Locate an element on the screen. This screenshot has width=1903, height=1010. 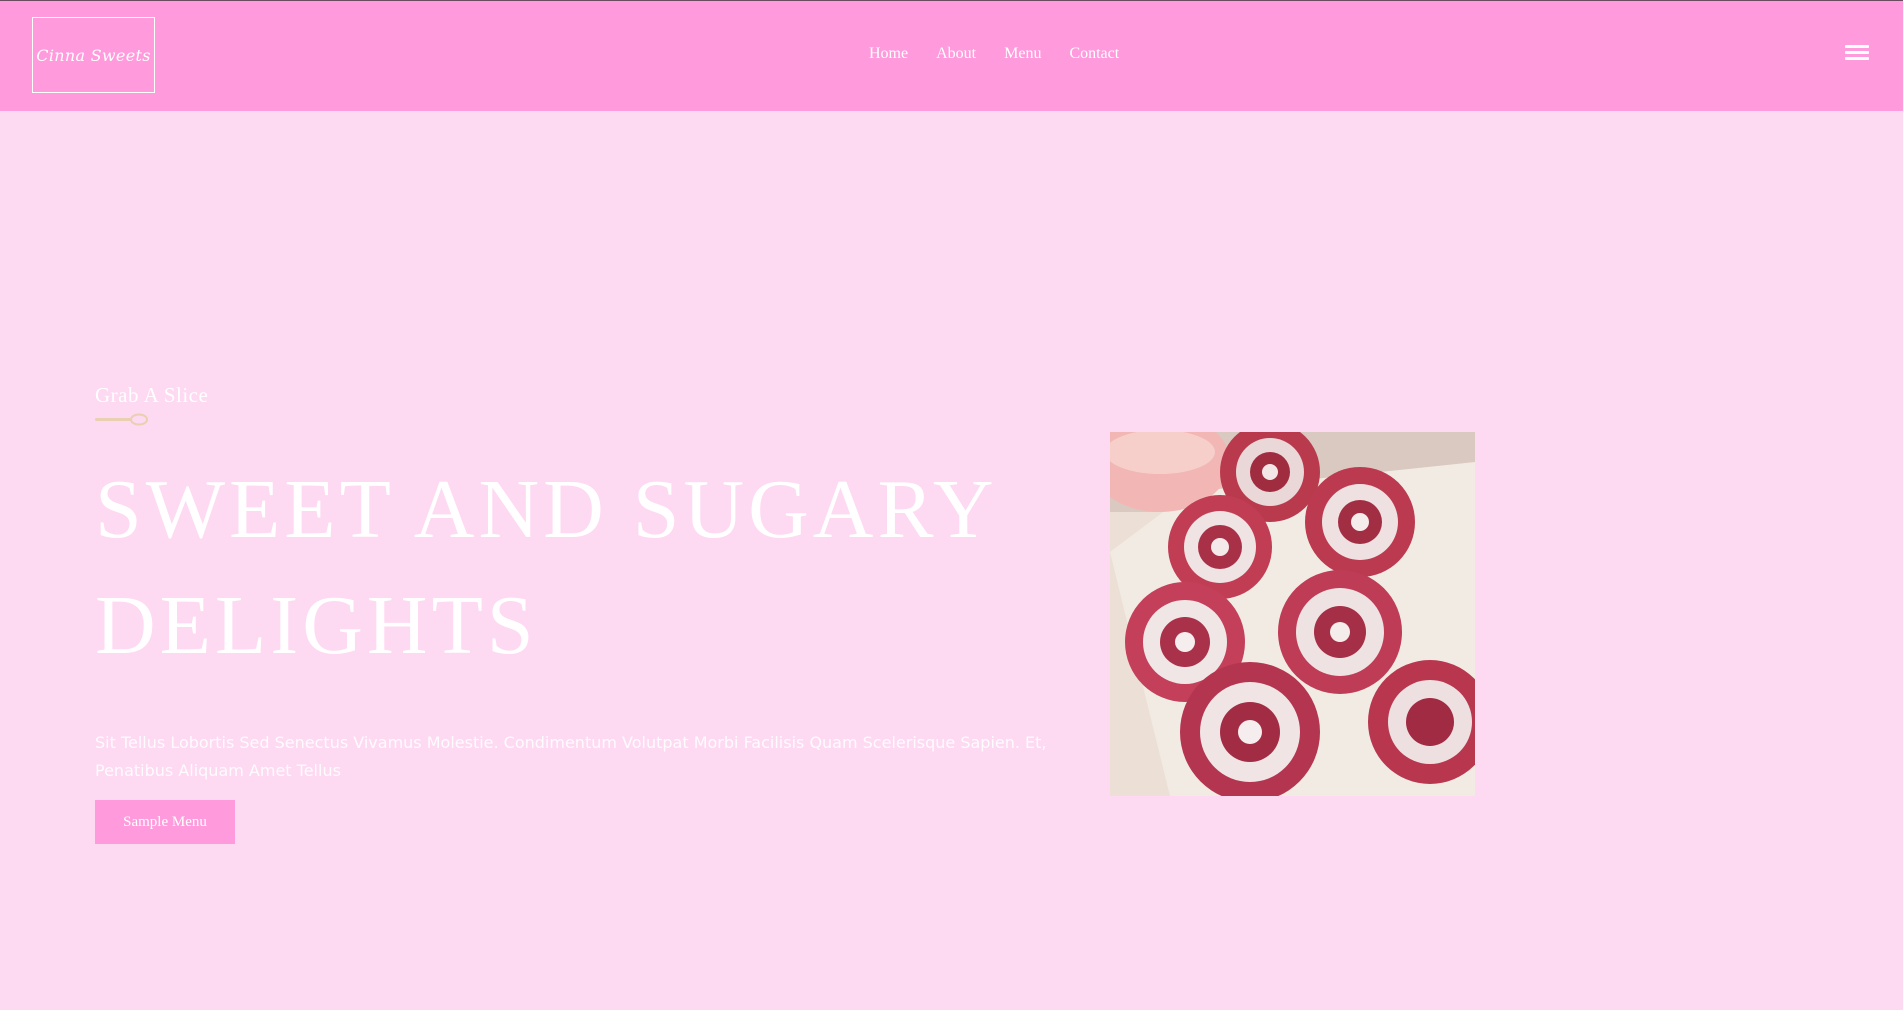
main-nav: Home About Menu Contact is located at coordinates (1008, 54).